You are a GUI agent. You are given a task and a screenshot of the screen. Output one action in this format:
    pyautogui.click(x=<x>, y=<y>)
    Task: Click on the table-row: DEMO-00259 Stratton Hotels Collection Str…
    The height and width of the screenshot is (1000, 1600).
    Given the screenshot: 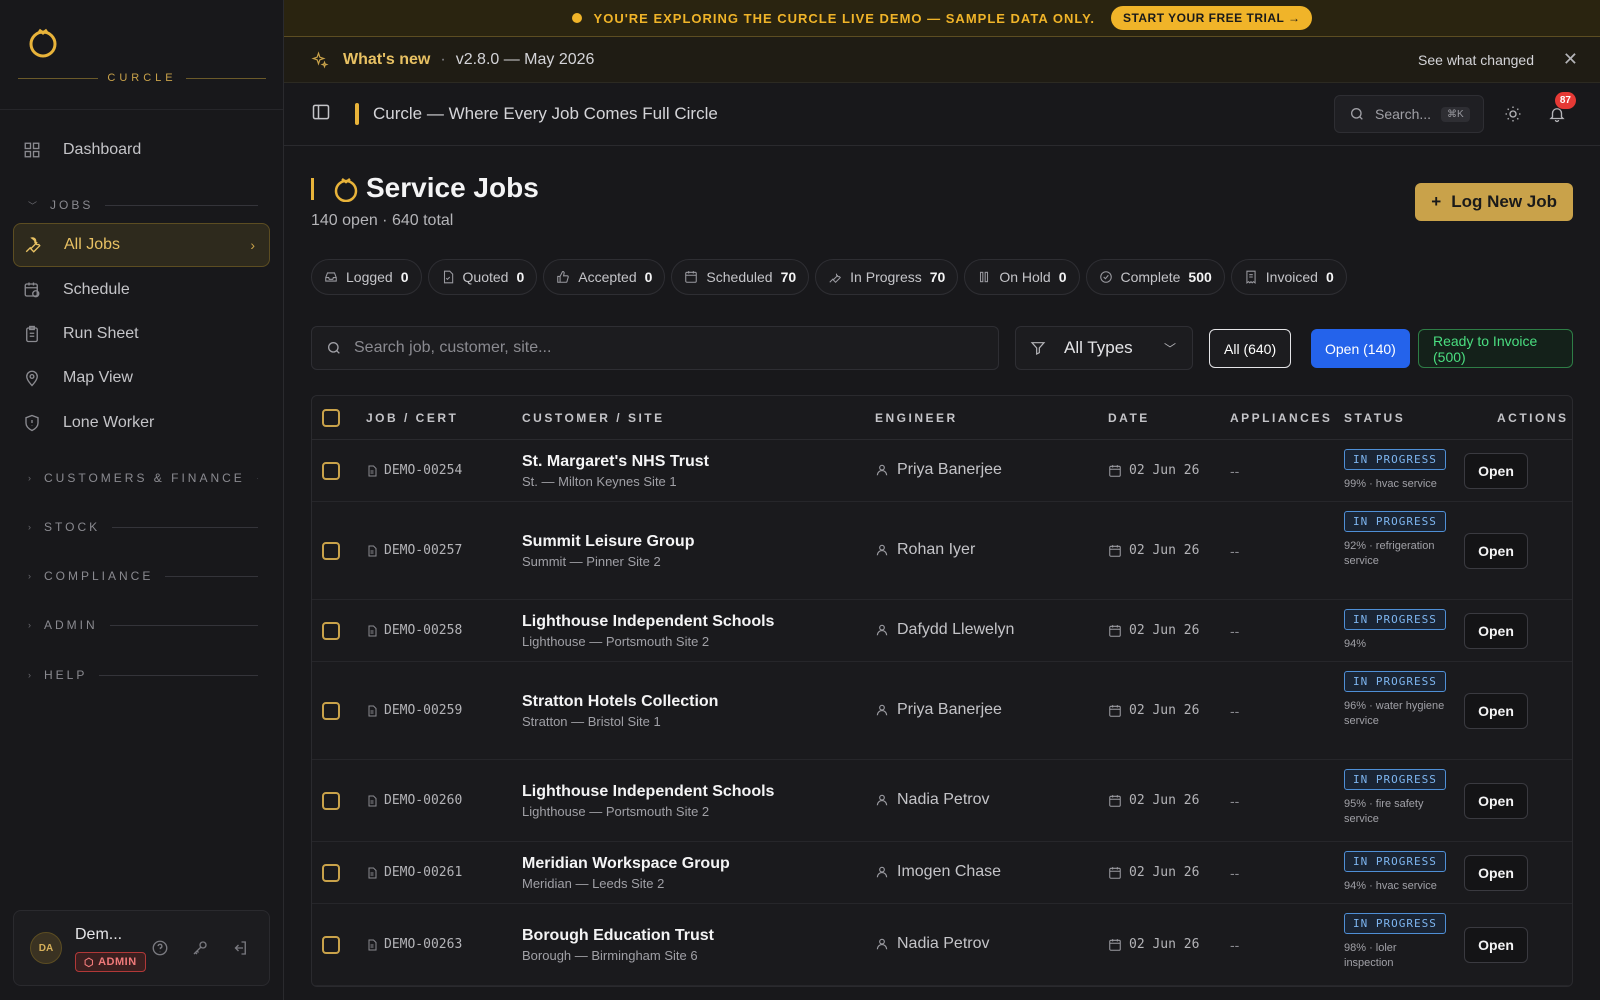 What is the action you would take?
    pyautogui.click(x=942, y=711)
    